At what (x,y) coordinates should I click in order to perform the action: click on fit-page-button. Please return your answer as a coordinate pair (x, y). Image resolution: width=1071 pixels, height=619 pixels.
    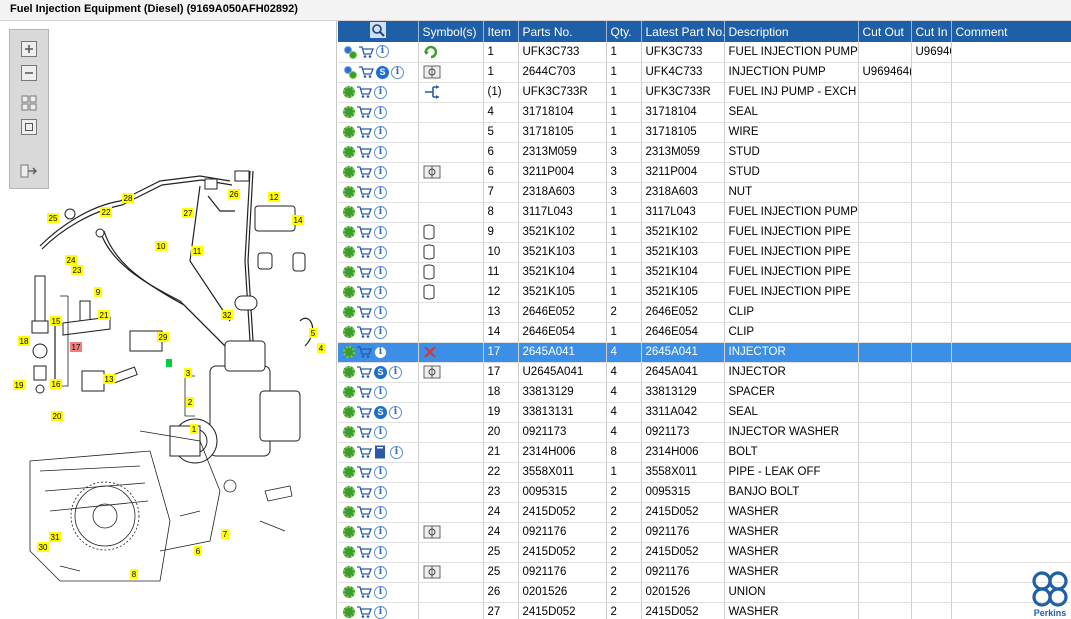
    Looking at the image, I should click on (29, 103).